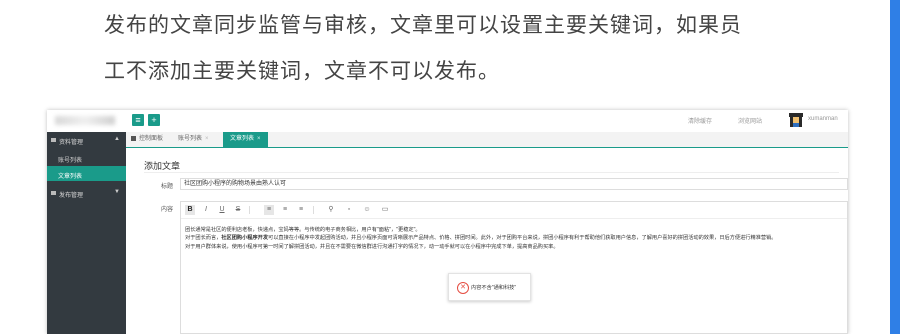  Describe the element at coordinates (117, 139) in the screenshot. I see `chevron-up-icon: ▲` at that location.